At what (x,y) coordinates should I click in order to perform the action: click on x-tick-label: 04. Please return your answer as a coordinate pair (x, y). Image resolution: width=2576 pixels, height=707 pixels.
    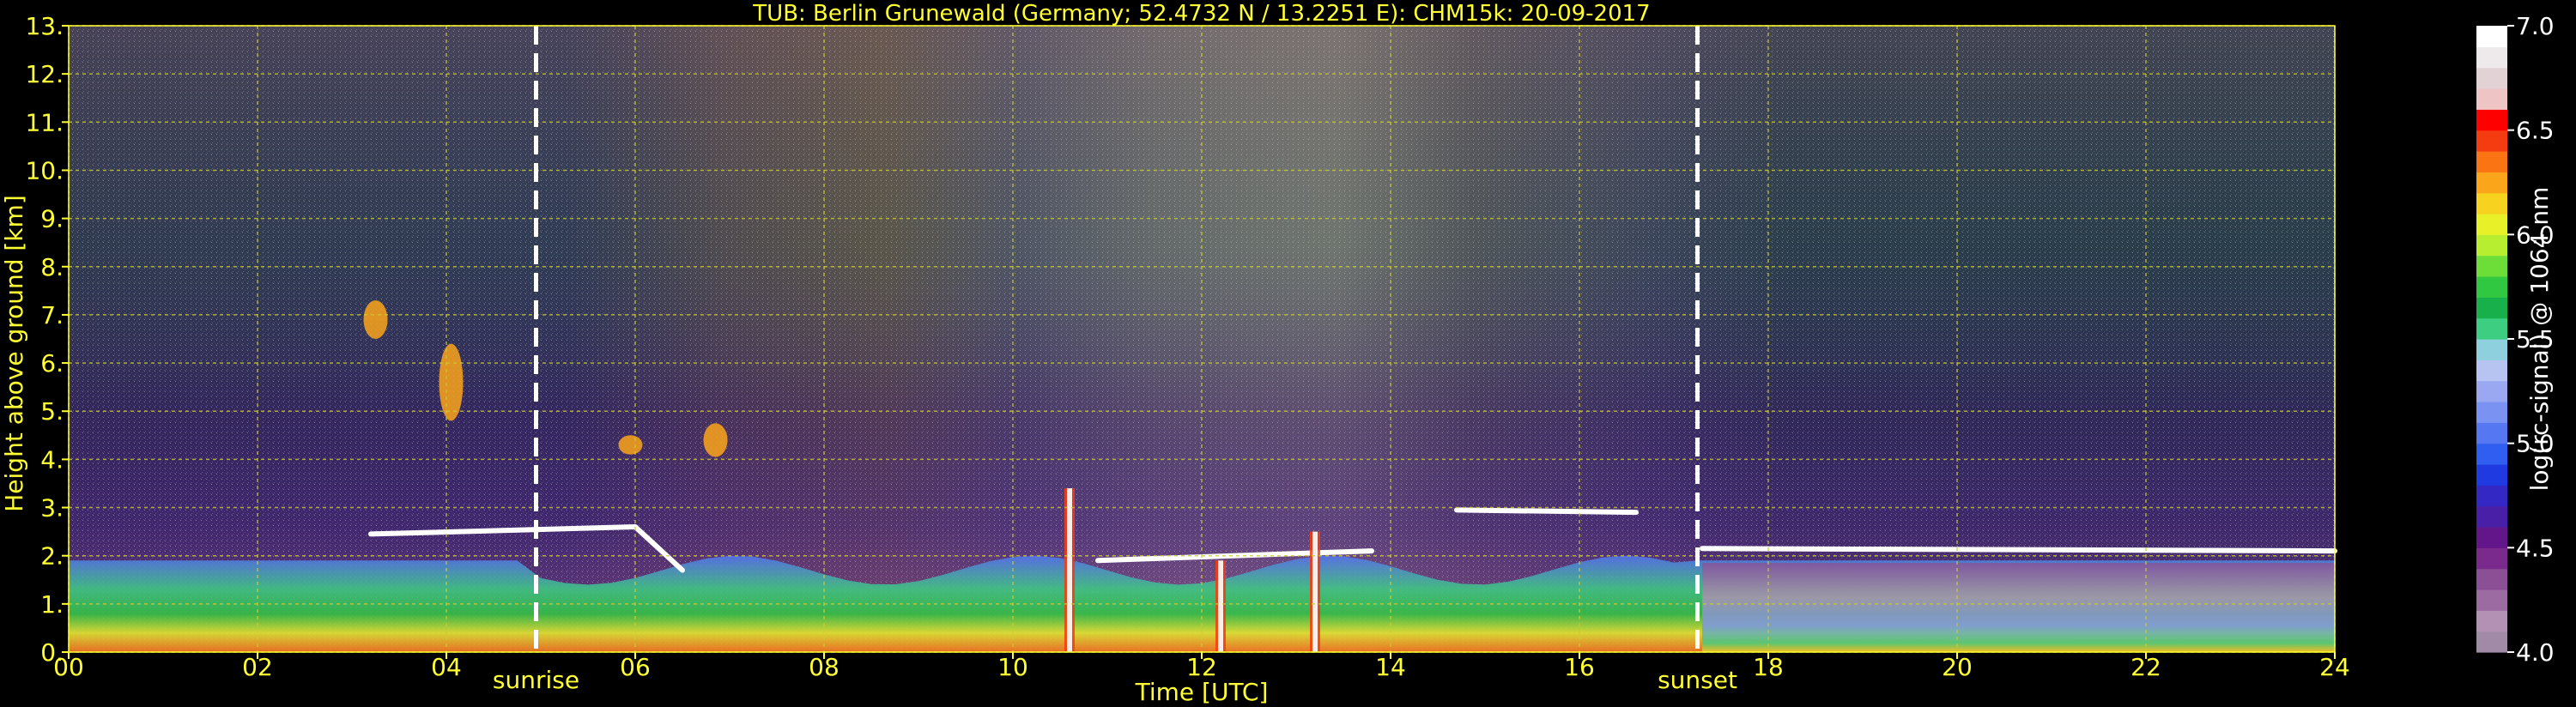
    Looking at the image, I should click on (446, 667).